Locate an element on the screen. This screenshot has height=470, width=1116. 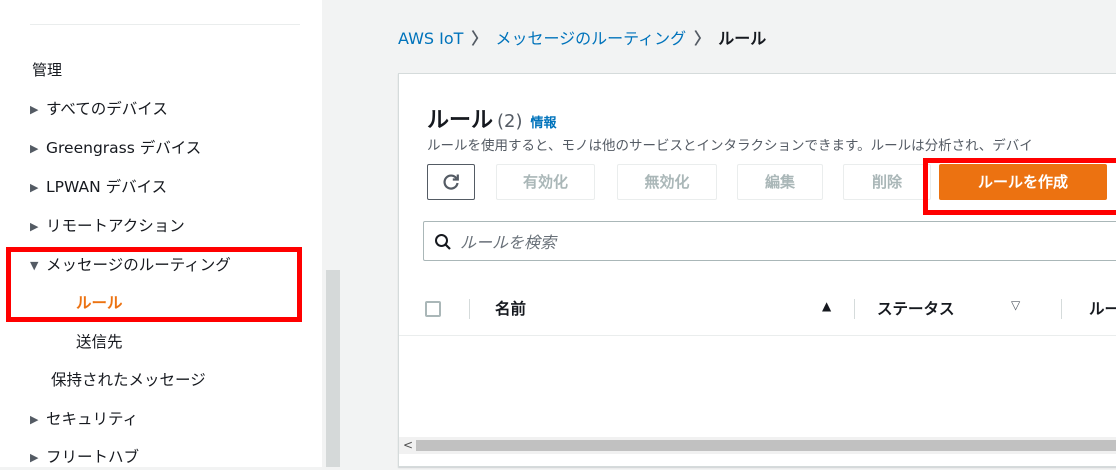
sidebar-item-label: Greengrass デバイス is located at coordinates (124, 148).